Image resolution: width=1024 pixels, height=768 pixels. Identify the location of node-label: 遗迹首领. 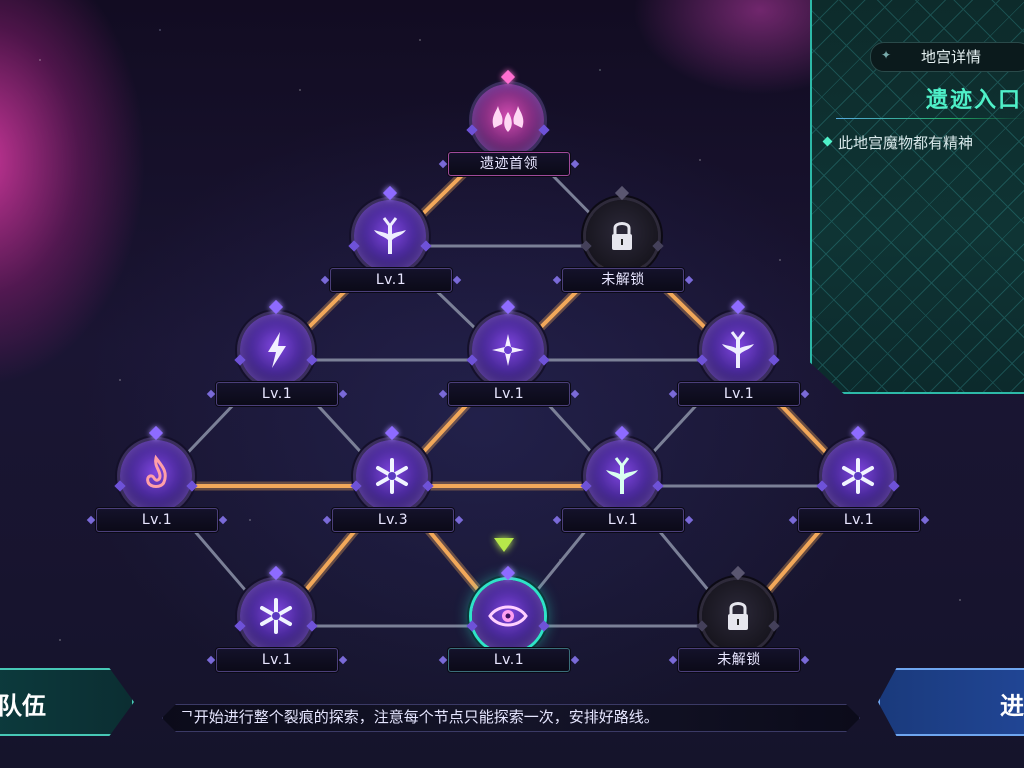
(509, 164).